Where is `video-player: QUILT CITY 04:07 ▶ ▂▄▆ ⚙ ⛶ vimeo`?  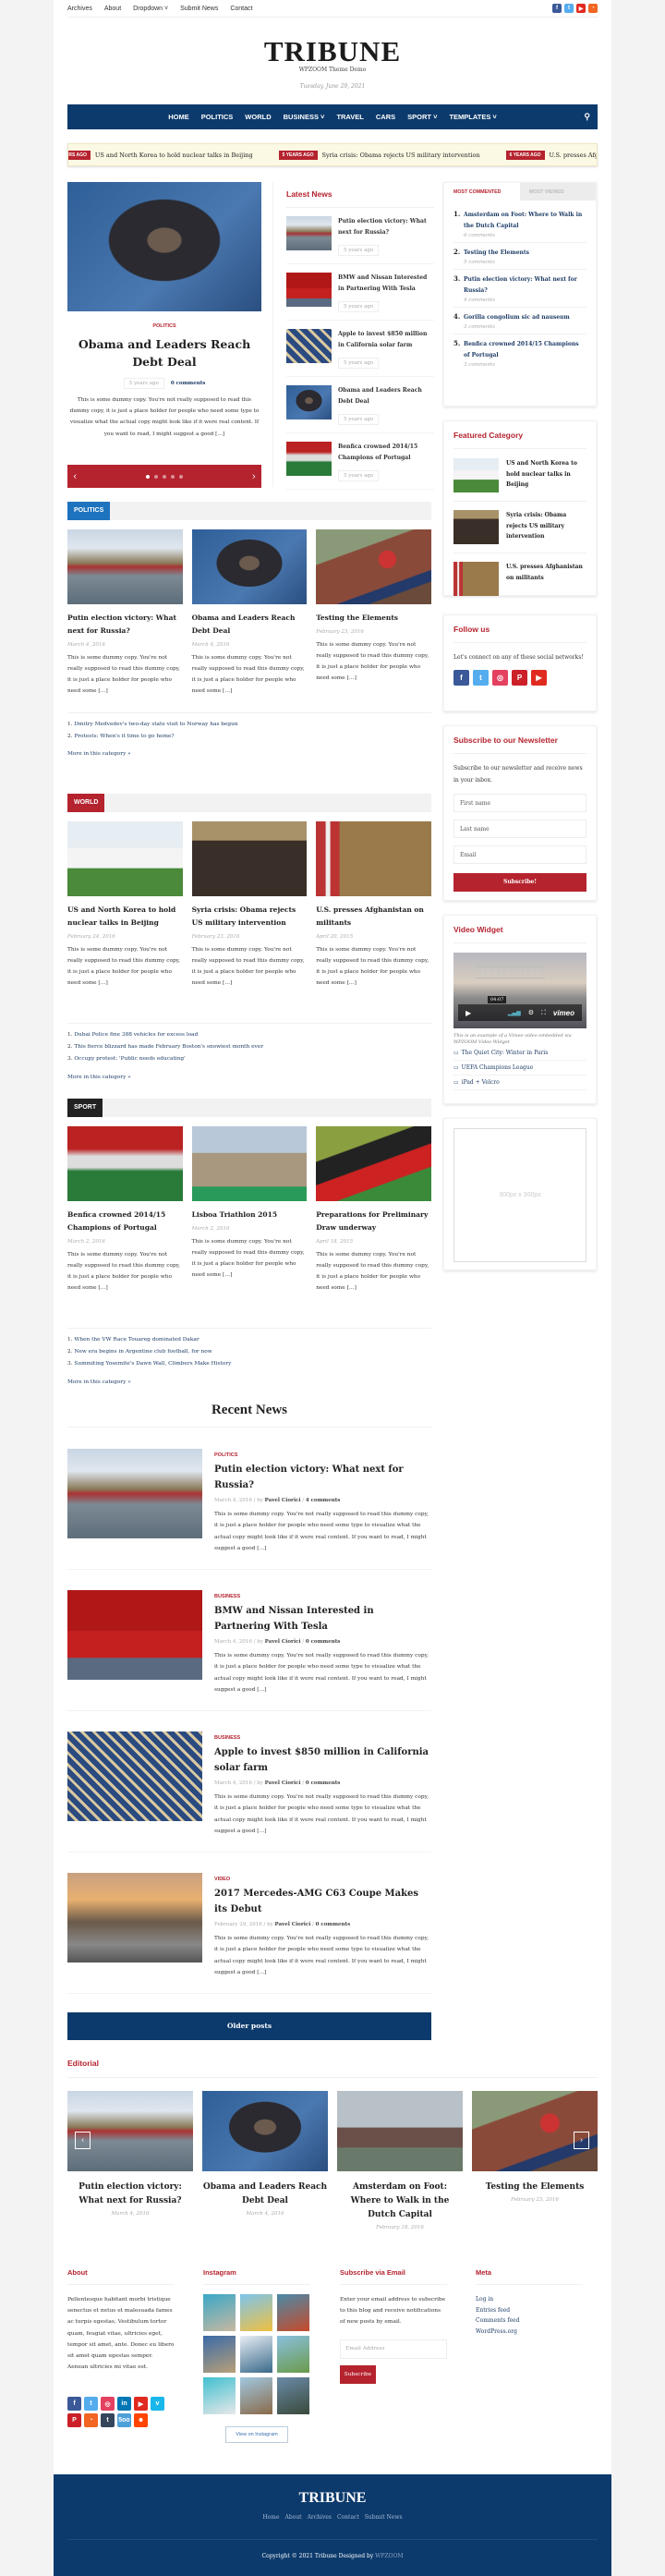 video-player: QUILT CITY 04:07 ▶ ▂▄▆ ⚙ ⛶ vimeo is located at coordinates (519, 990).